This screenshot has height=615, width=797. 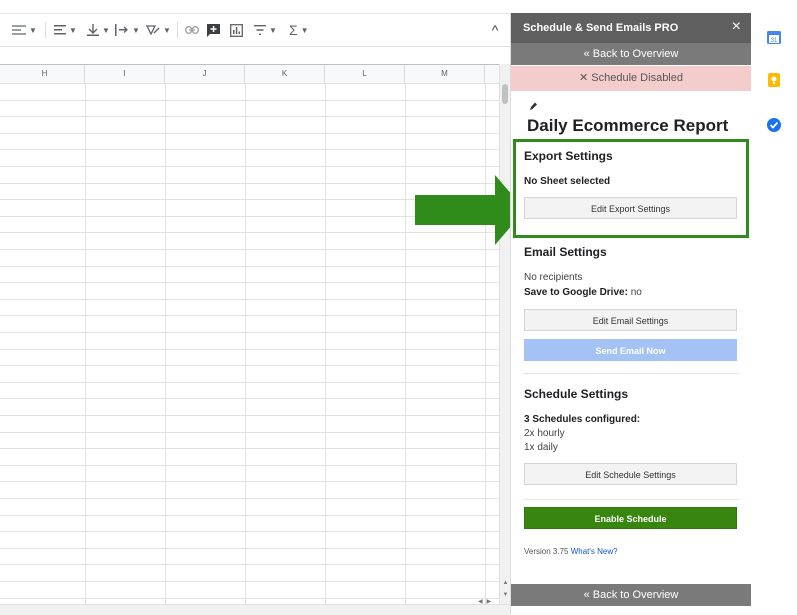 I want to click on column-header-i: I, so click(x=125, y=74).